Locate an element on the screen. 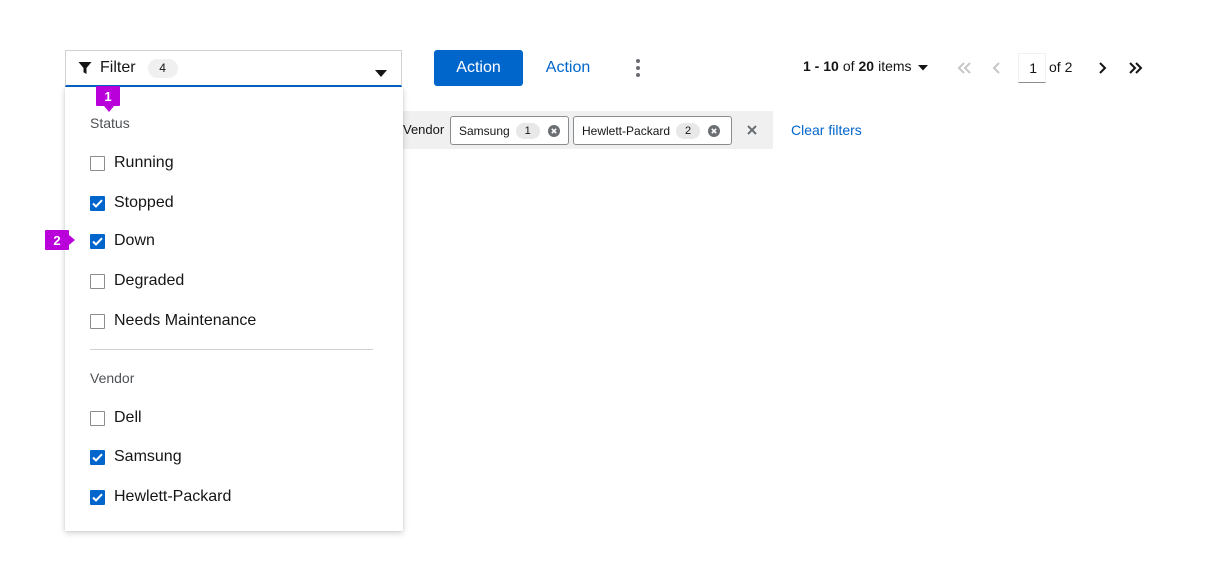 This screenshot has width=1210, height=564. times-icon is located at coordinates (752, 130).